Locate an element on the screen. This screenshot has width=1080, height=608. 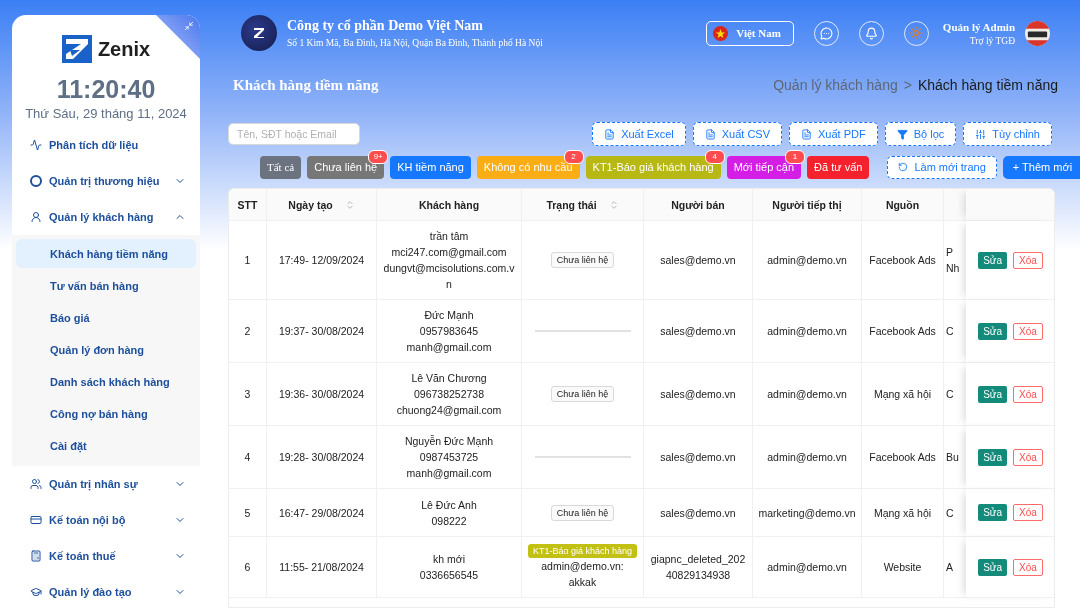
column-header: Ngày tạo is located at coordinates (322, 205).